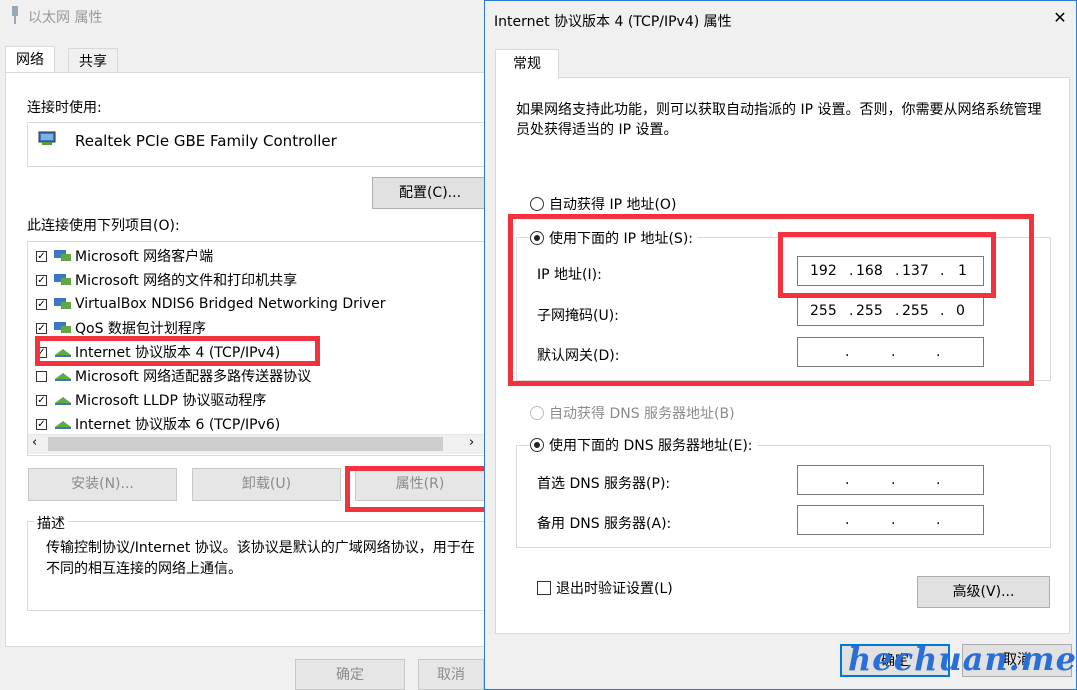 This screenshot has height=690, width=1077. I want to click on connect-using-label: 连接时使用:, so click(64, 108).